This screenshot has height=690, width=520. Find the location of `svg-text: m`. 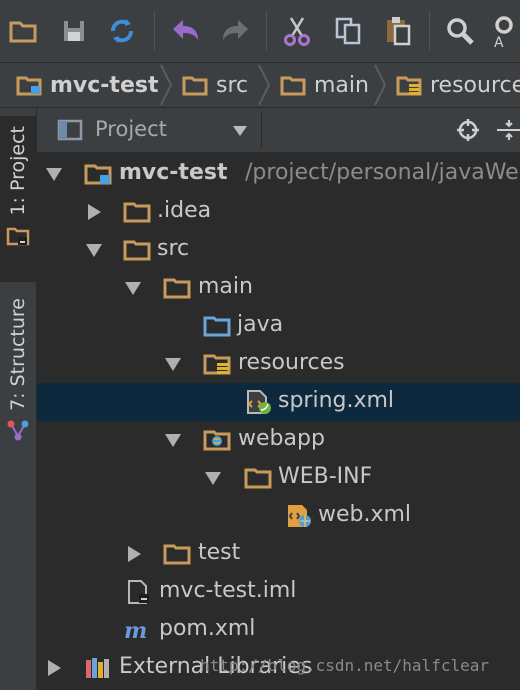

svg-text: m is located at coordinates (135, 630).